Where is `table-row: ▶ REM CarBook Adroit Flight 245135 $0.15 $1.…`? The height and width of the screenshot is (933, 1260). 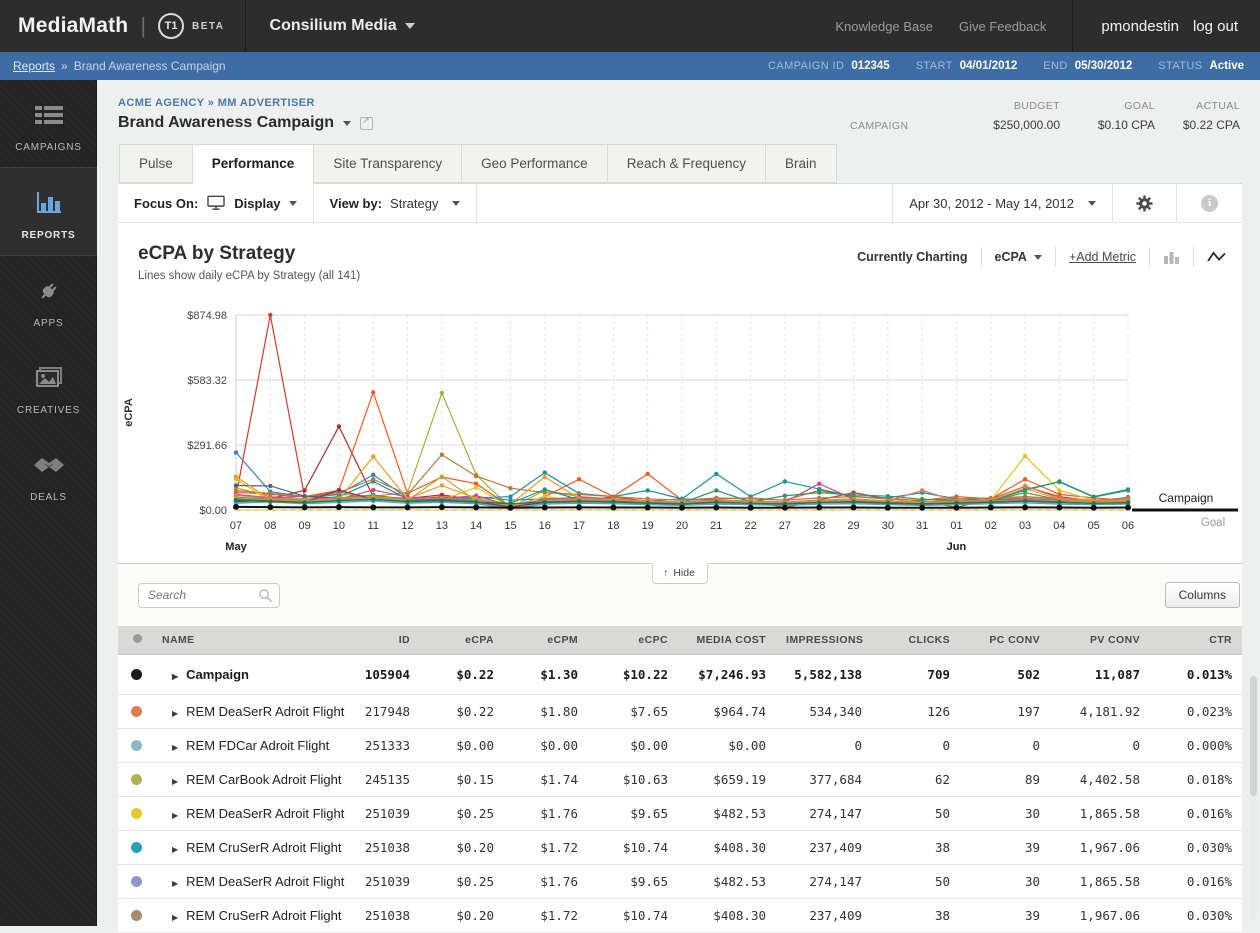 table-row: ▶ REM CarBook Adroit Flight 245135 $0.15 $1.… is located at coordinates (680, 779).